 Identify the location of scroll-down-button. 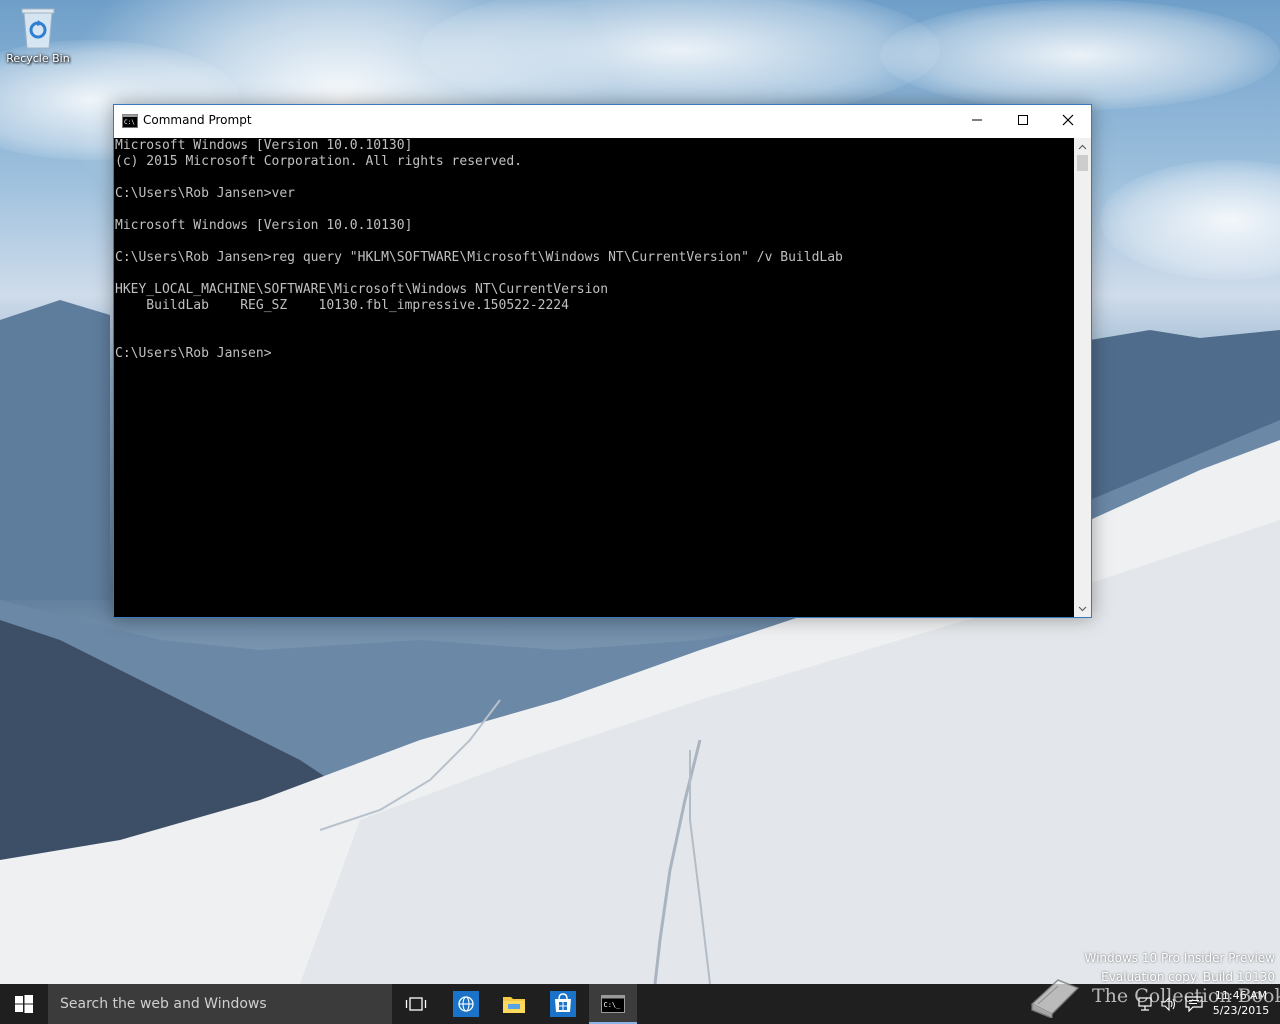
(1082, 608).